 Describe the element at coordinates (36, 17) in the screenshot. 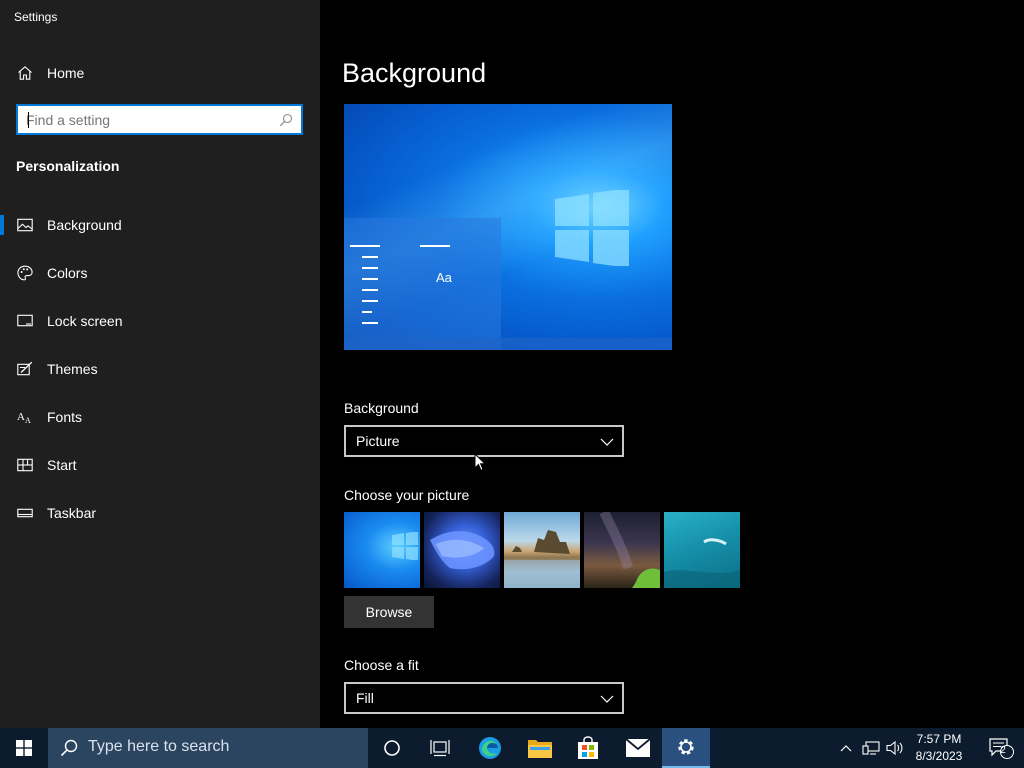

I see `window-title: Settings` at that location.